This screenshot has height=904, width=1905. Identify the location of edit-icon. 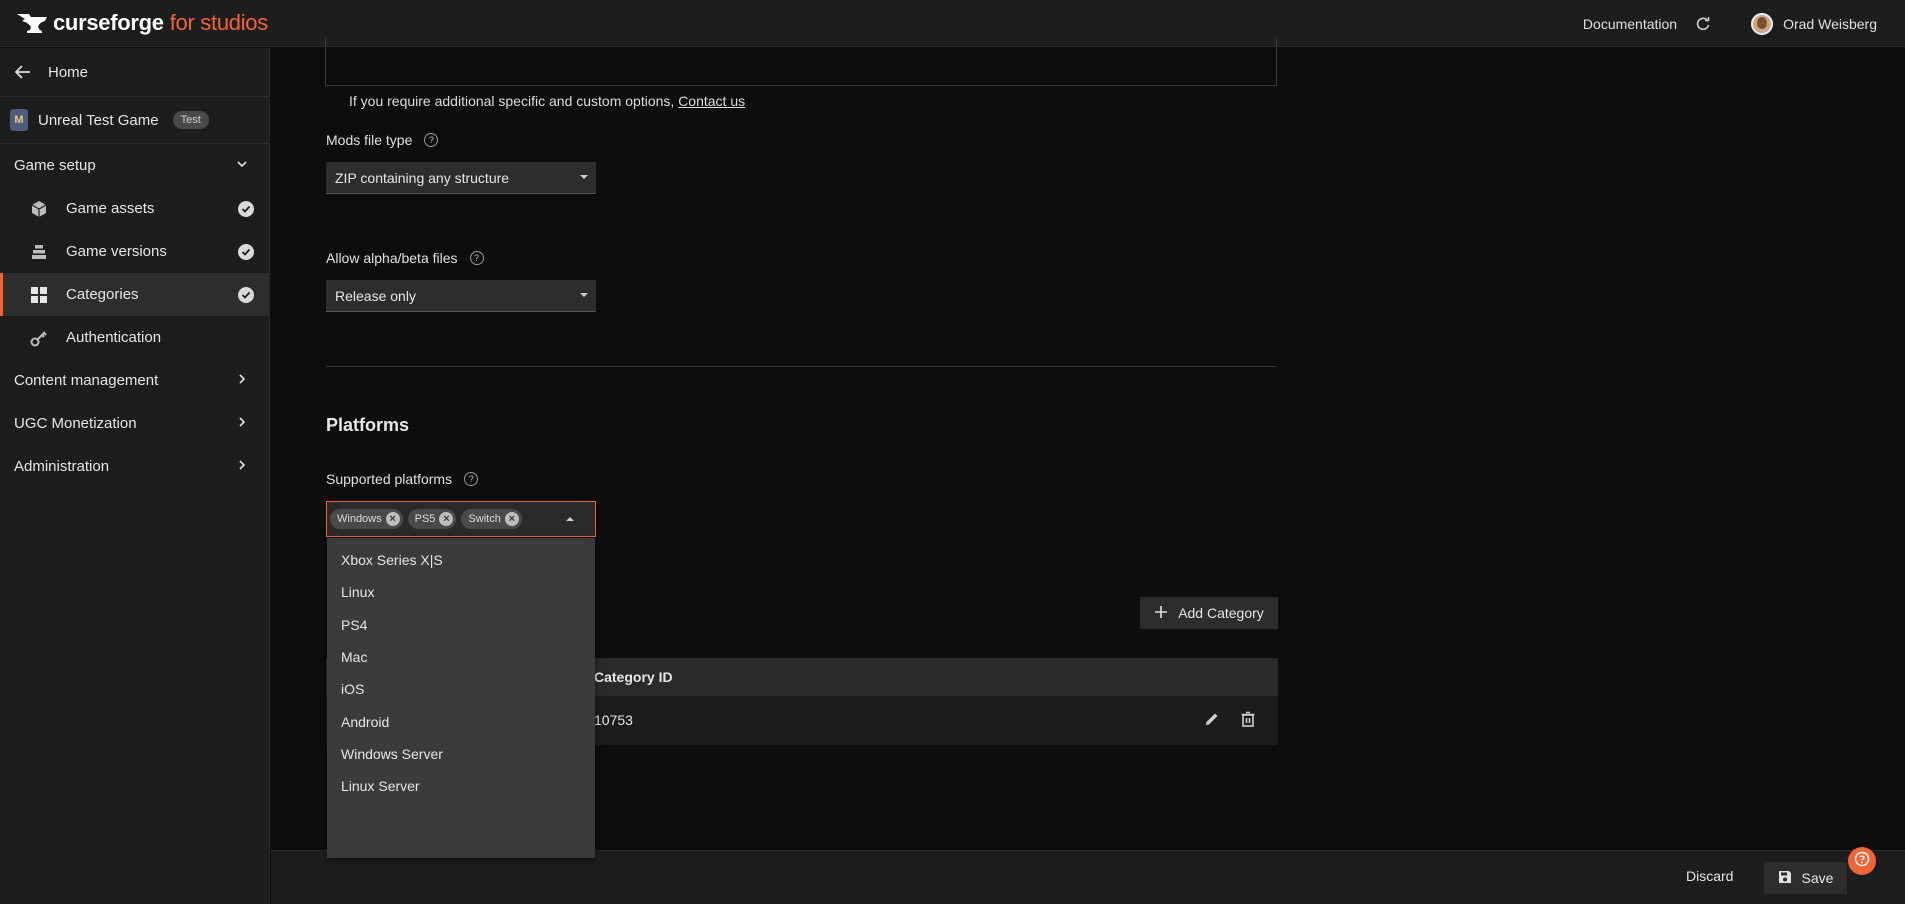
(1212, 721).